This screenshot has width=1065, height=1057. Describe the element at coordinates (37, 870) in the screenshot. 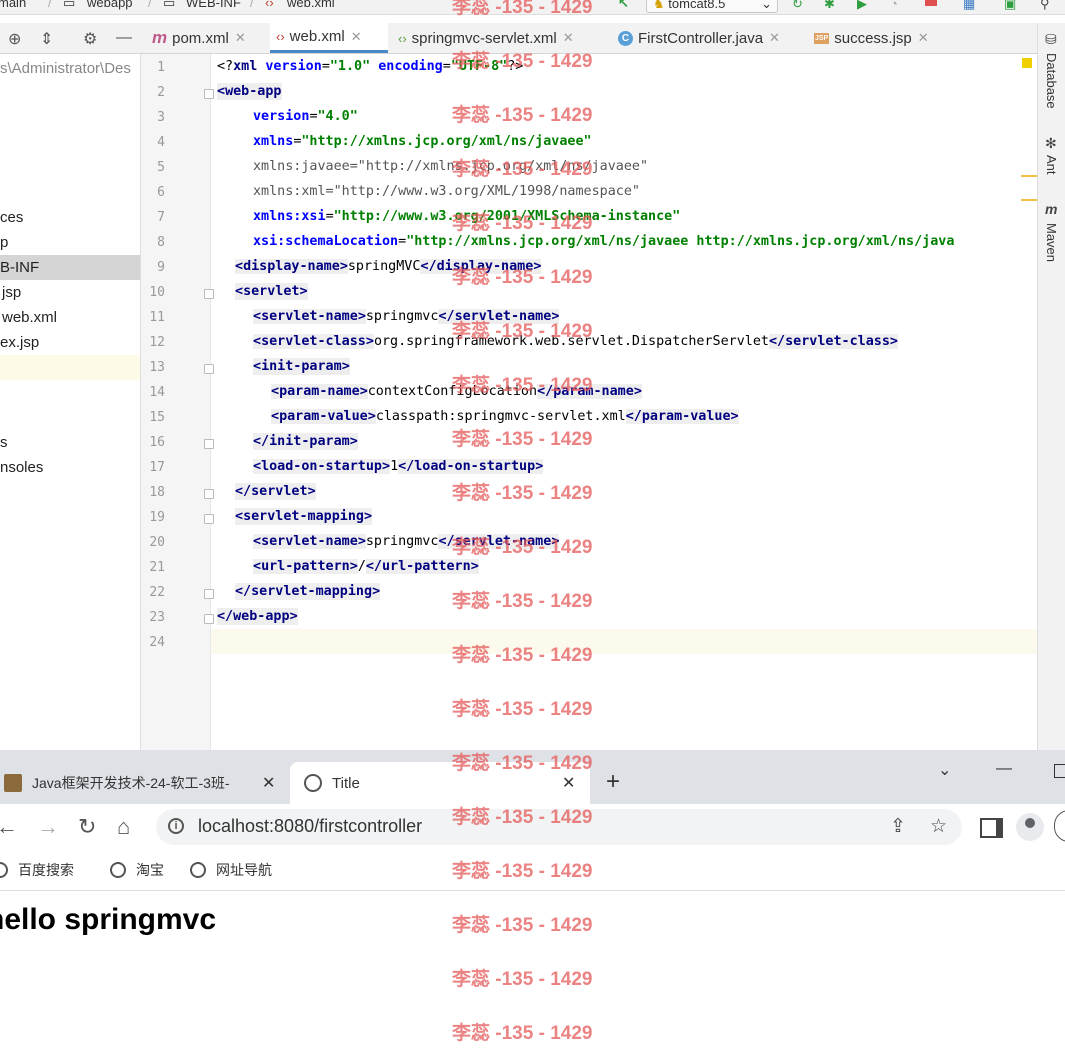

I see `bookmark-baidu: 百度搜索` at that location.